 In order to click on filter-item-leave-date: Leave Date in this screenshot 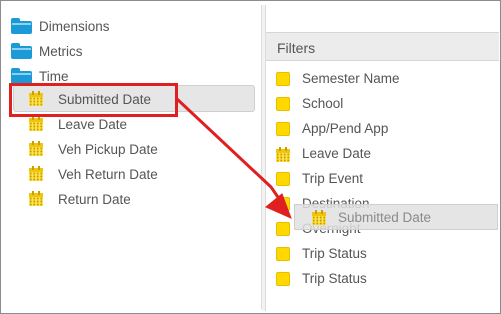, I will do `click(336, 153)`.